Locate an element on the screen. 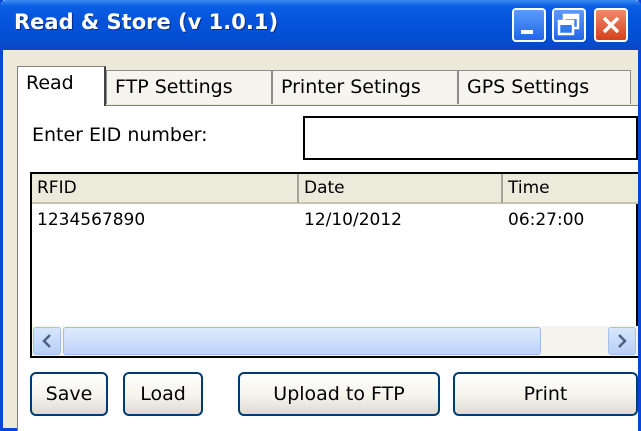 Image resolution: width=641 pixels, height=431 pixels. tab-read: Read is located at coordinates (61, 86).